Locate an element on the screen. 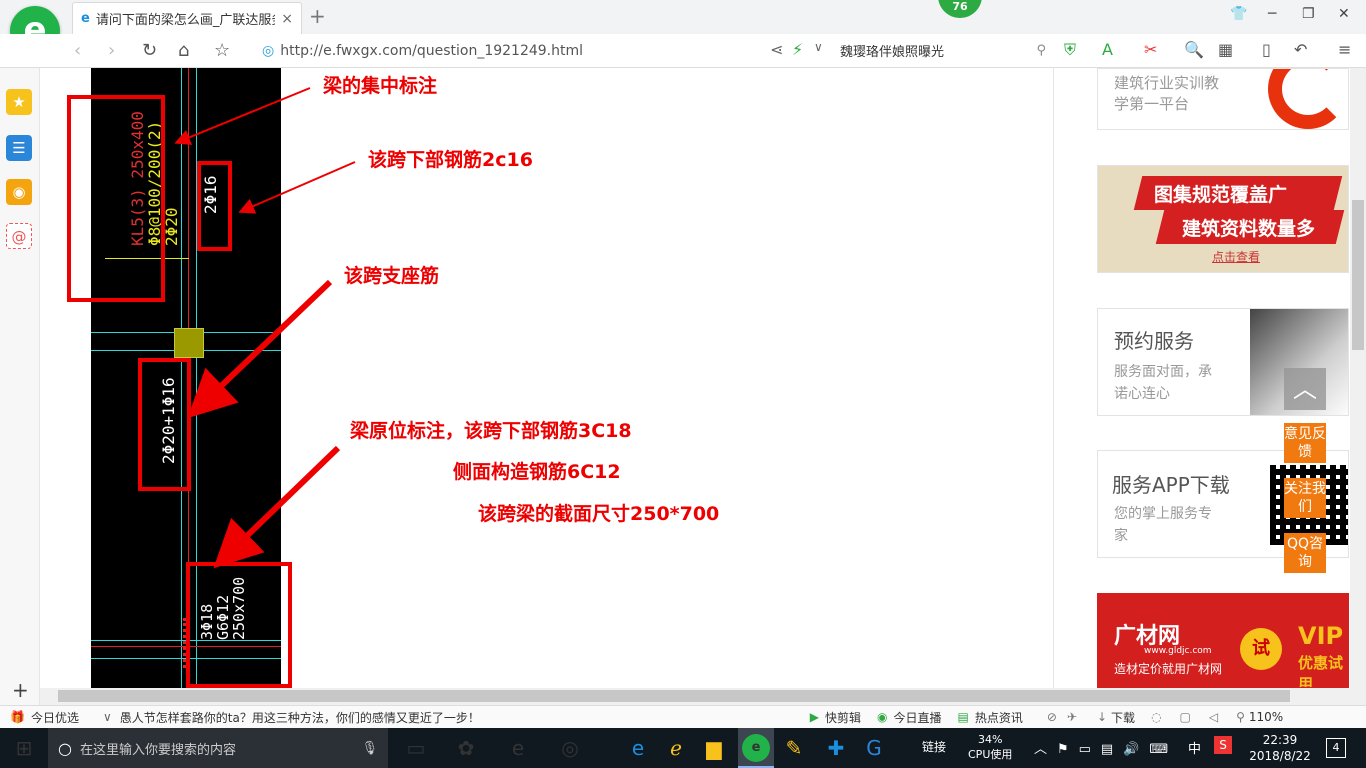  ime-indicator: 中 is located at coordinates (1194, 747).